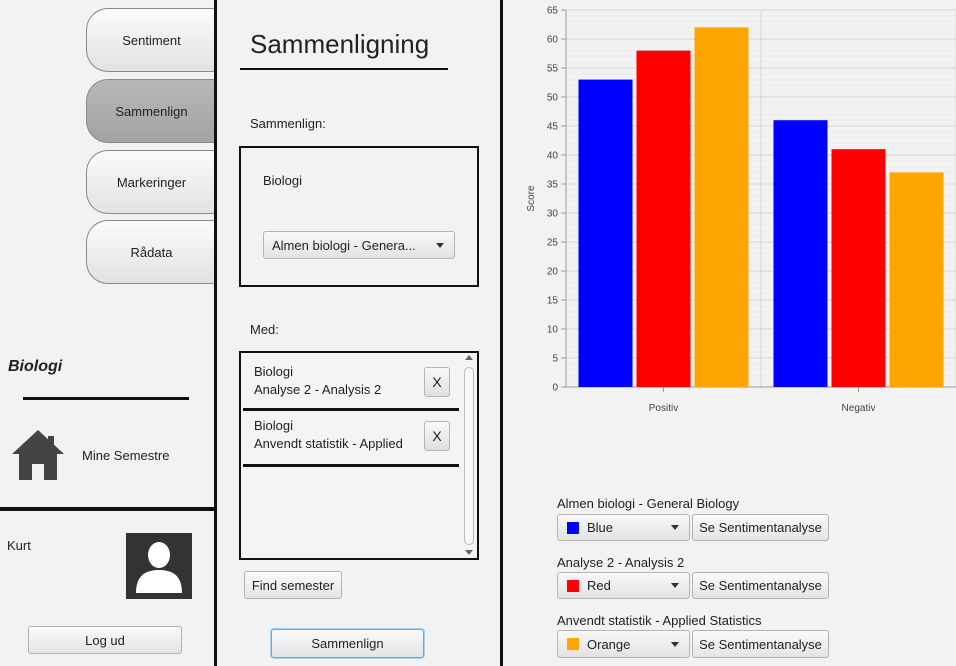  I want to click on logout-button-label: Log ud, so click(105, 640).